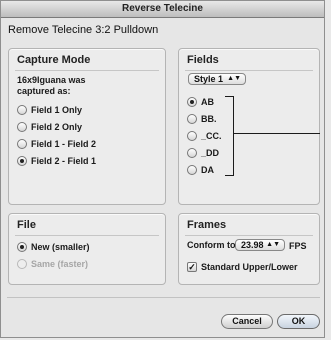 The height and width of the screenshot is (340, 331). Describe the element at coordinates (200, 102) in the screenshot. I see `radio-field-ab: AB` at that location.